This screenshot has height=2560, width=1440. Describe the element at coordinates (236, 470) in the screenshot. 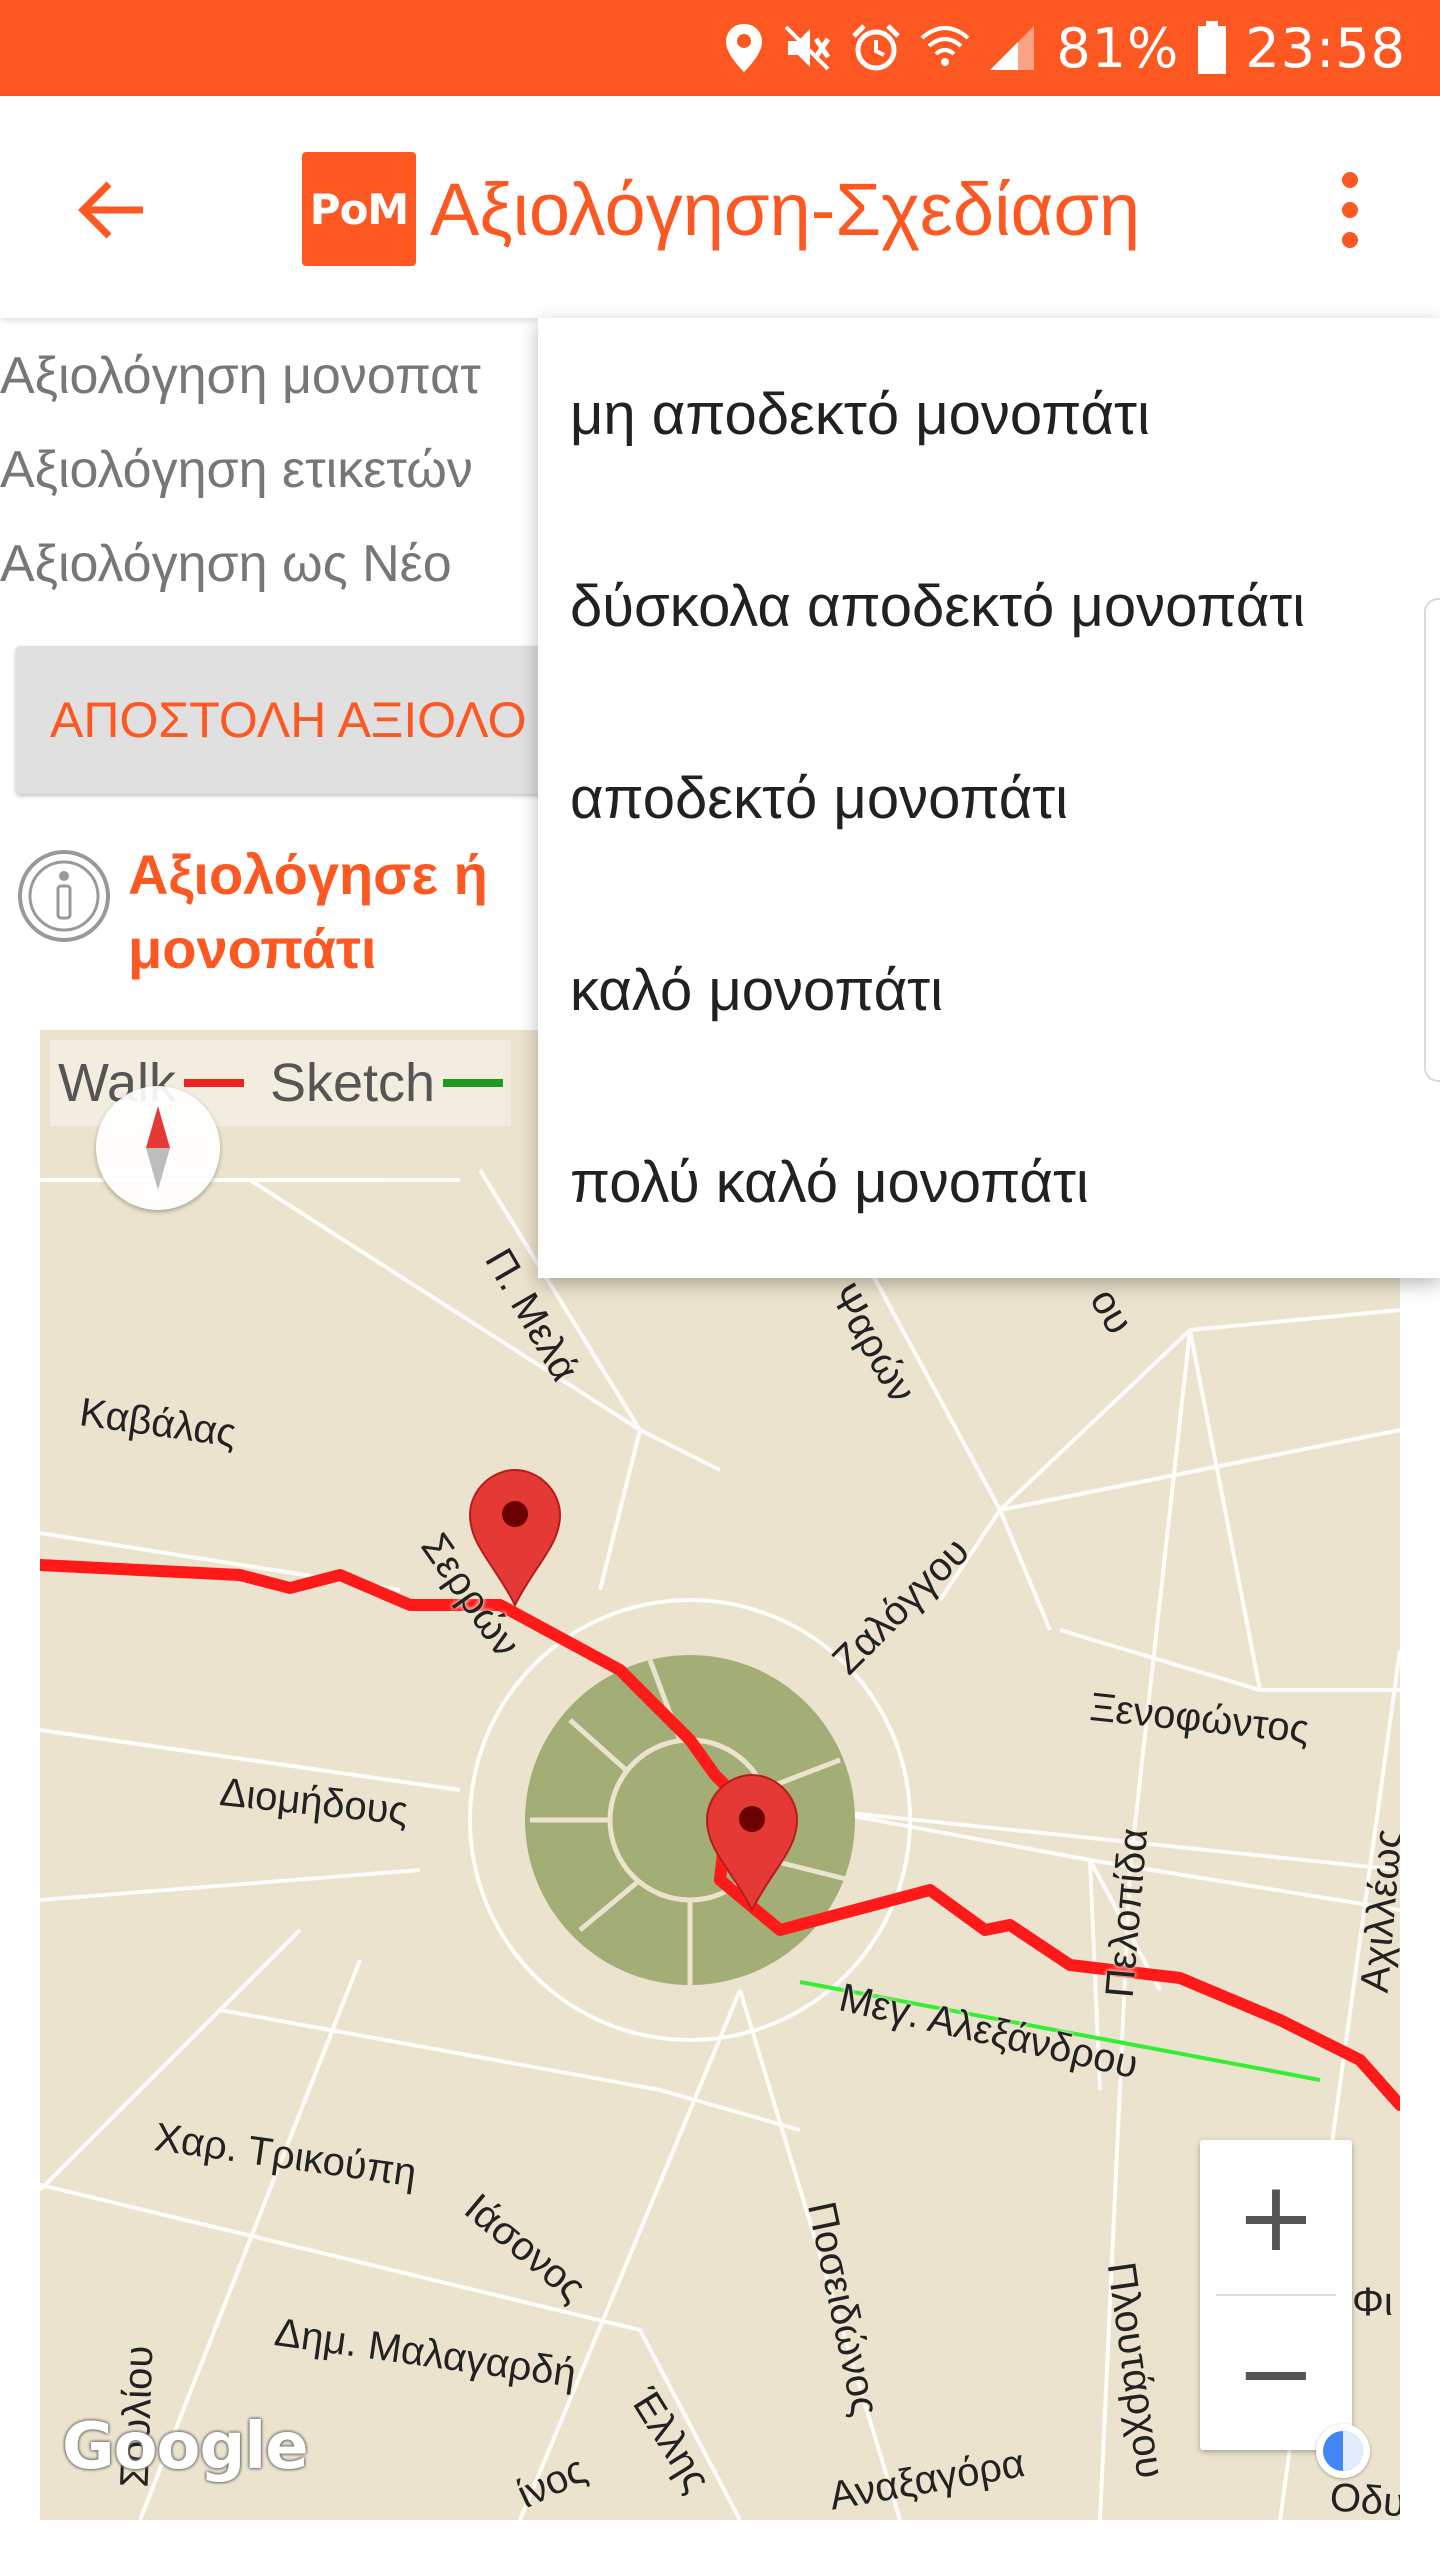

I see `rating-row-tags: Αξιολόγηση ετικετών` at that location.